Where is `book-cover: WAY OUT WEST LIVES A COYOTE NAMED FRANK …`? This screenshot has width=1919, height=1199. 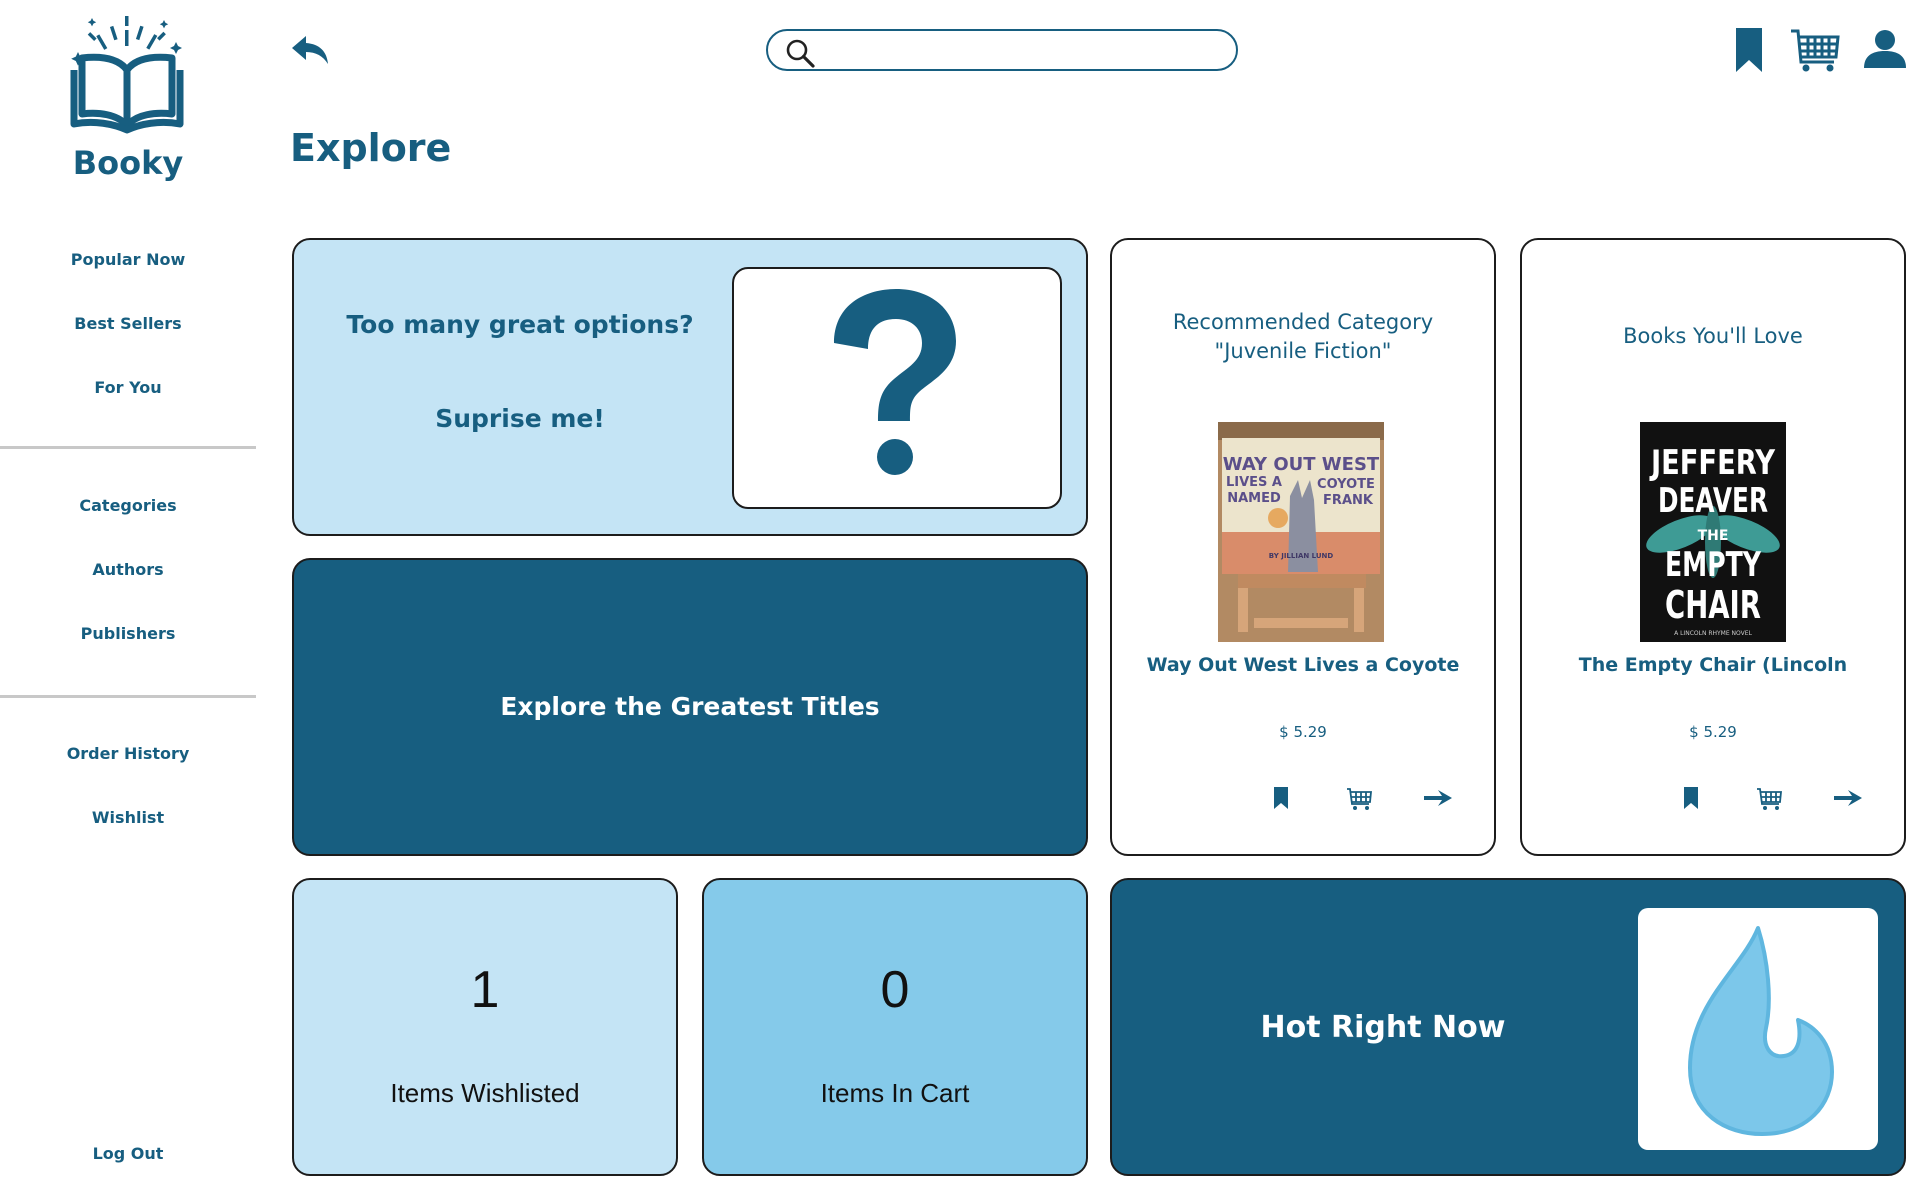 book-cover: WAY OUT WEST LIVES A COYOTE NAMED FRANK … is located at coordinates (1301, 532).